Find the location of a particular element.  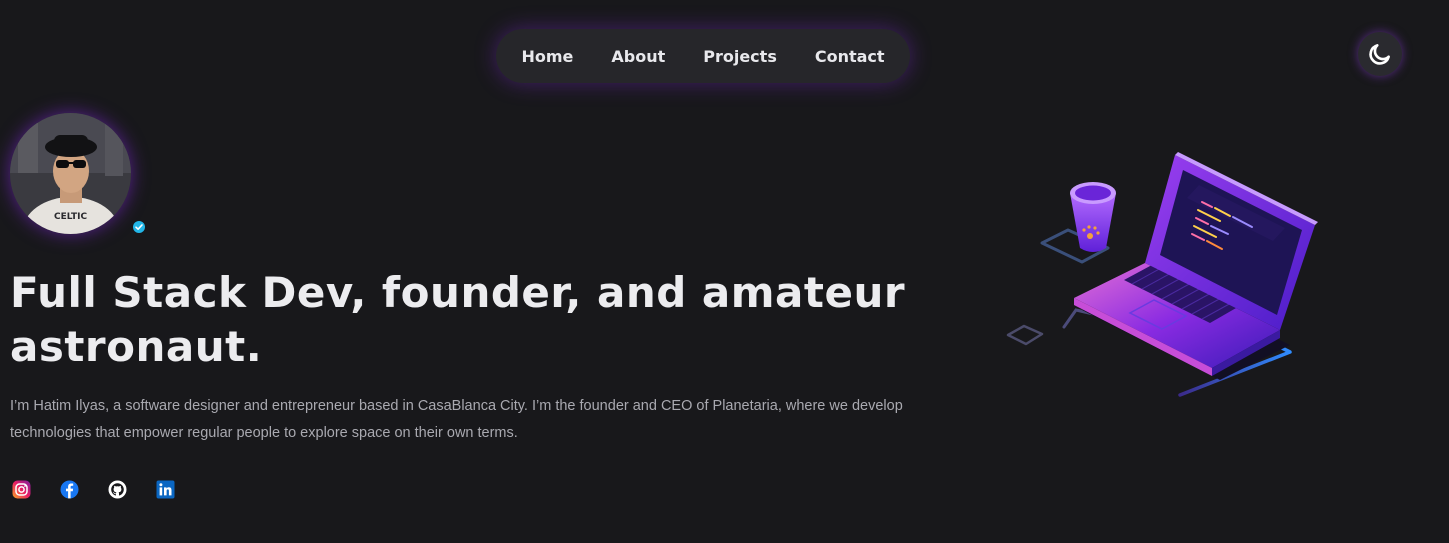

instagram-icon is located at coordinates (21, 489).